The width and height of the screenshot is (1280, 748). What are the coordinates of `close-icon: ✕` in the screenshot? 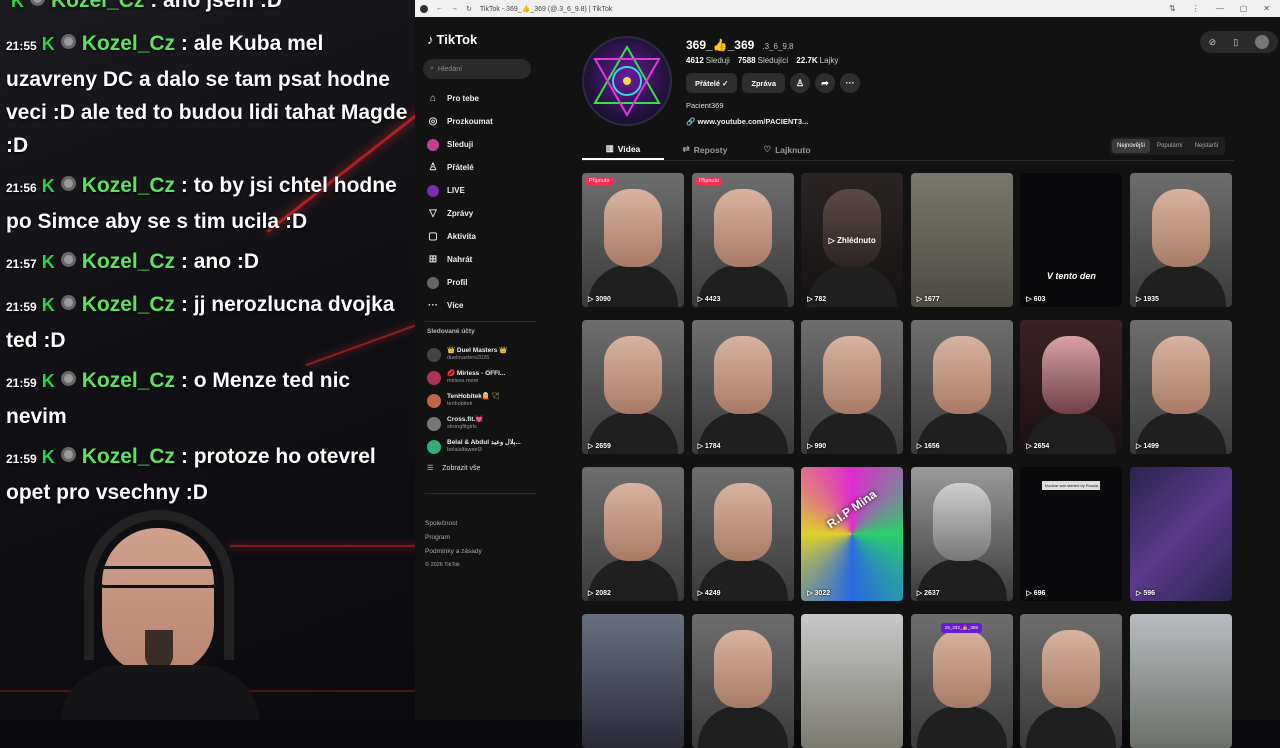 It's located at (1266, 8).